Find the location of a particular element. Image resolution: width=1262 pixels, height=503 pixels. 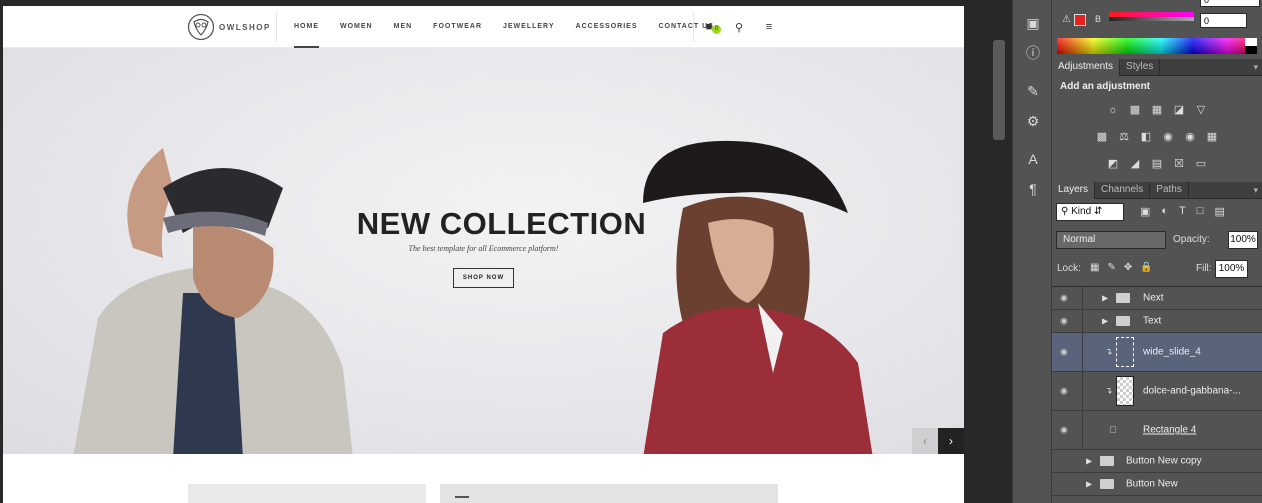

color-value-top: 0 is located at coordinates (1230, 3).